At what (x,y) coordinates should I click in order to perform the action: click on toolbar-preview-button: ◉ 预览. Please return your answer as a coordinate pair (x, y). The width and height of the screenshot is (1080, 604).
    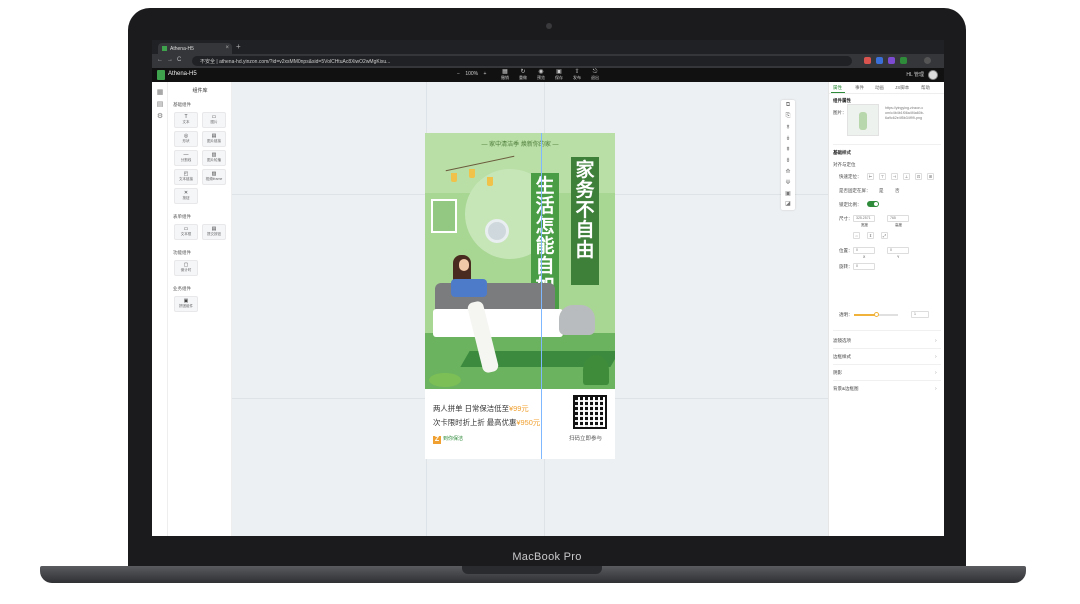
    Looking at the image, I should click on (541, 74).